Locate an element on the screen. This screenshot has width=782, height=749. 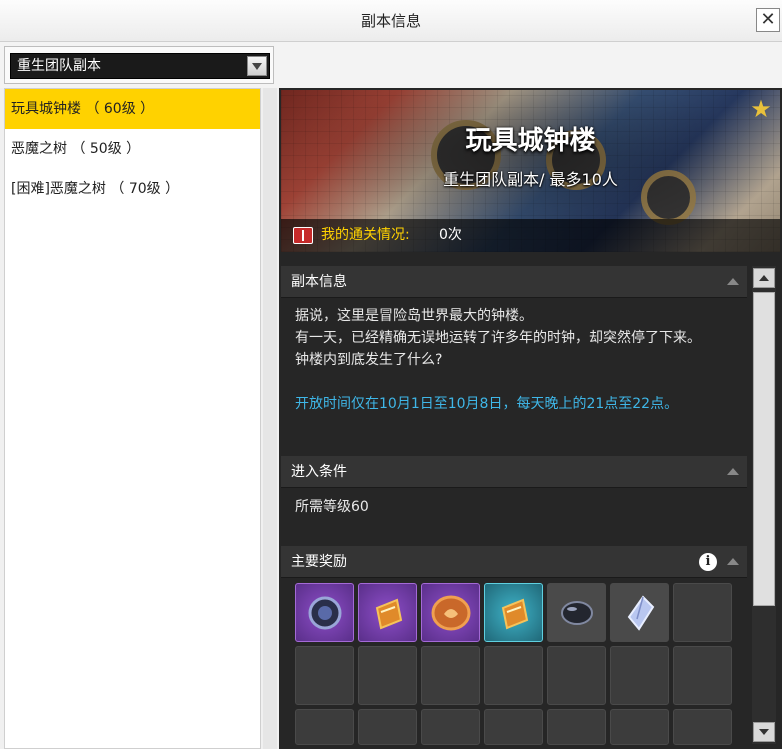
section-title: 进入条件 is located at coordinates (319, 472).